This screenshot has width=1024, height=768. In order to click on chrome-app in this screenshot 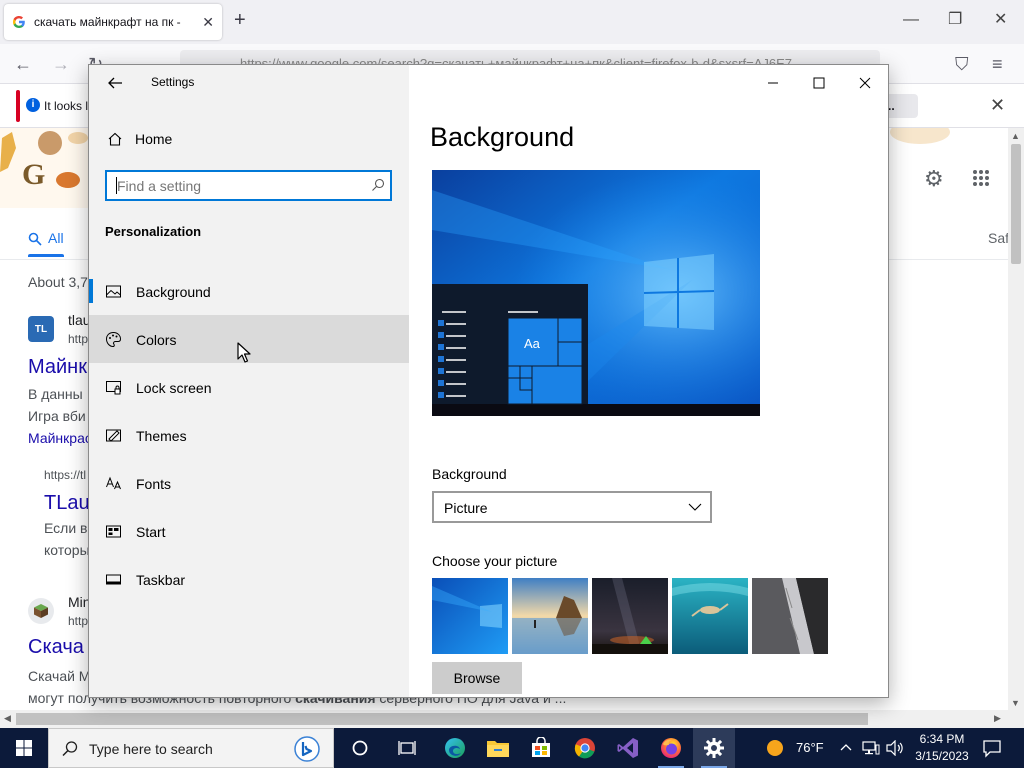, I will do `click(585, 748)`.